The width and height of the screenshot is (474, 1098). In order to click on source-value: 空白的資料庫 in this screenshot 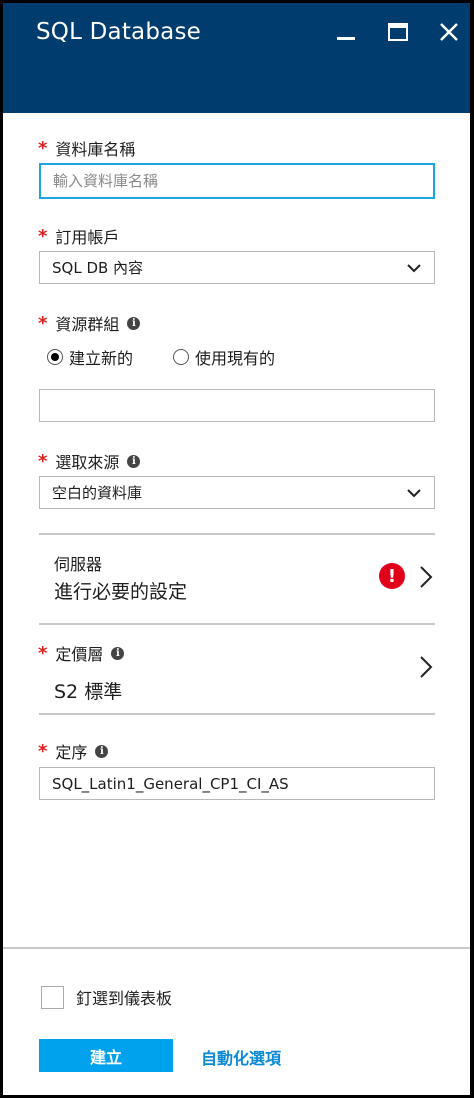, I will do `click(97, 493)`.